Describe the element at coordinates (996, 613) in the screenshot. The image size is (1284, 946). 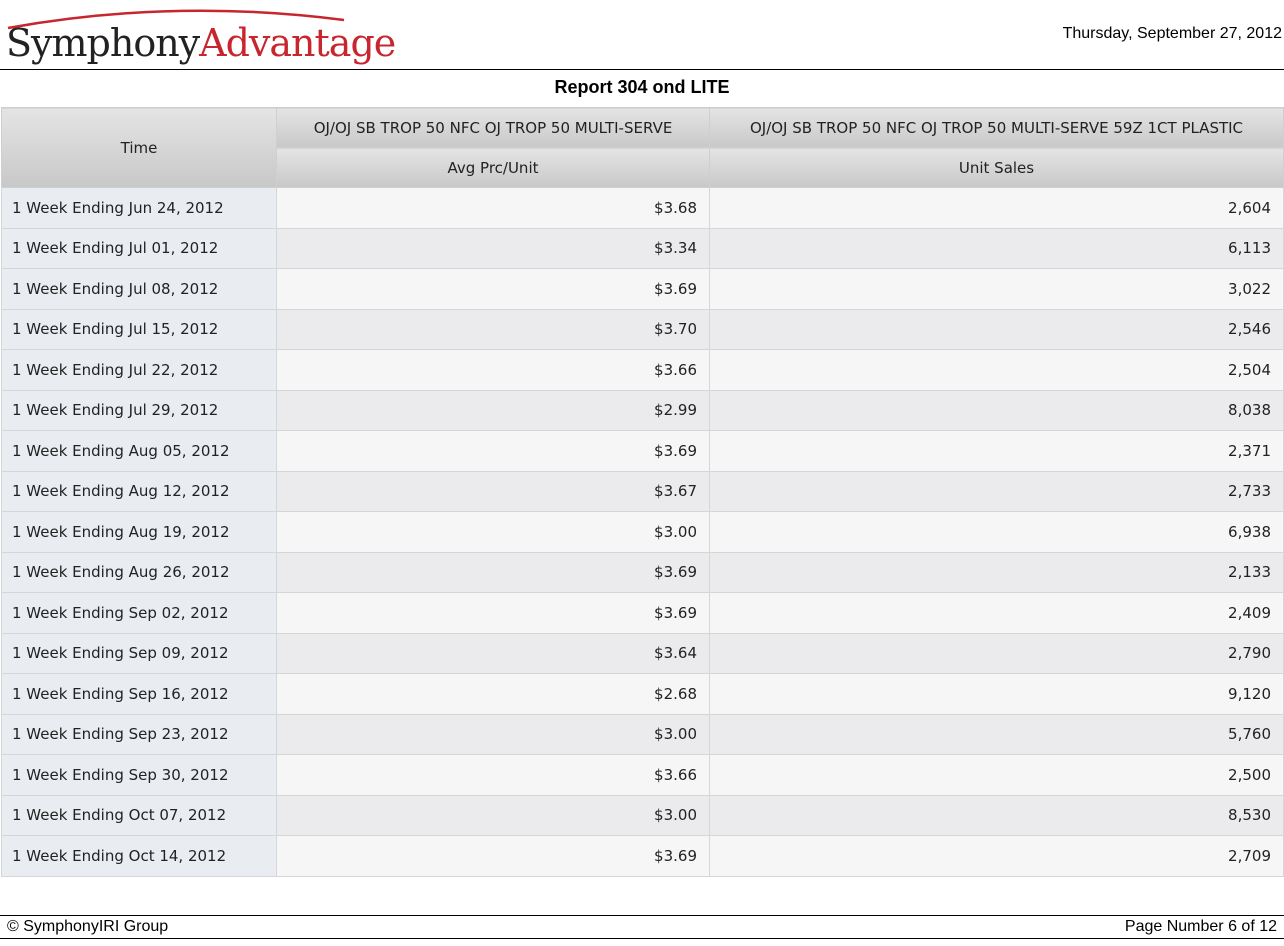
I see `row-unit-sales-cell: 2,409` at that location.